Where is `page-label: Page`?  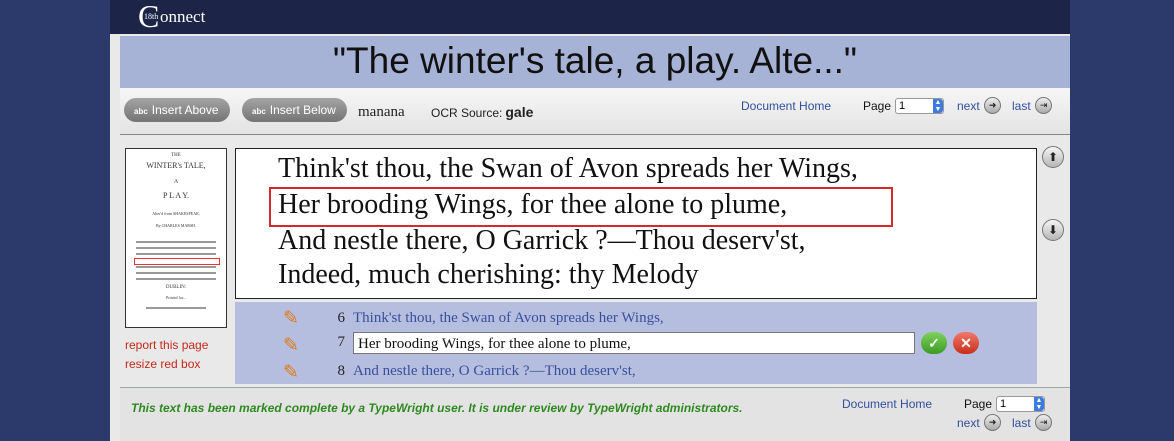
page-label: Page is located at coordinates (877, 106).